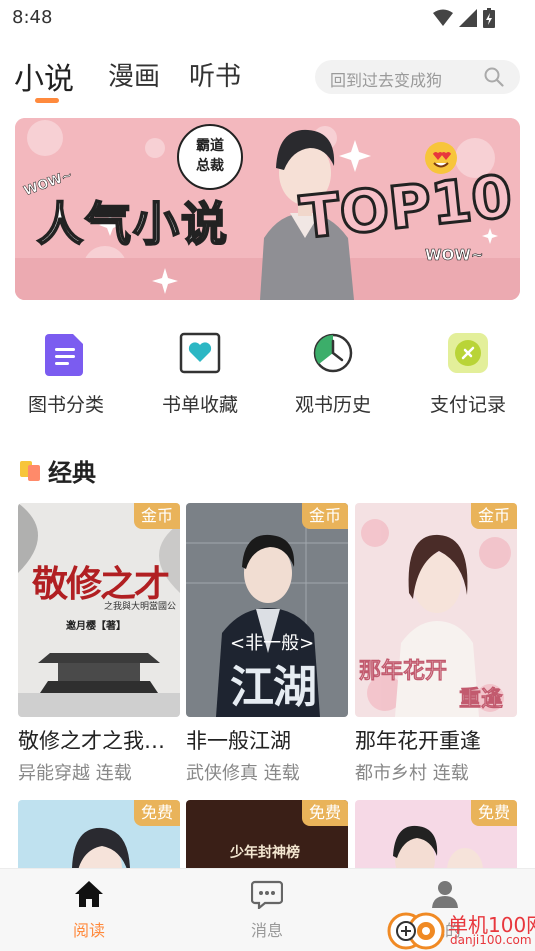 The width and height of the screenshot is (535, 951). What do you see at coordinates (273, 687) in the screenshot?
I see `cover-title: 江湖` at bounding box center [273, 687].